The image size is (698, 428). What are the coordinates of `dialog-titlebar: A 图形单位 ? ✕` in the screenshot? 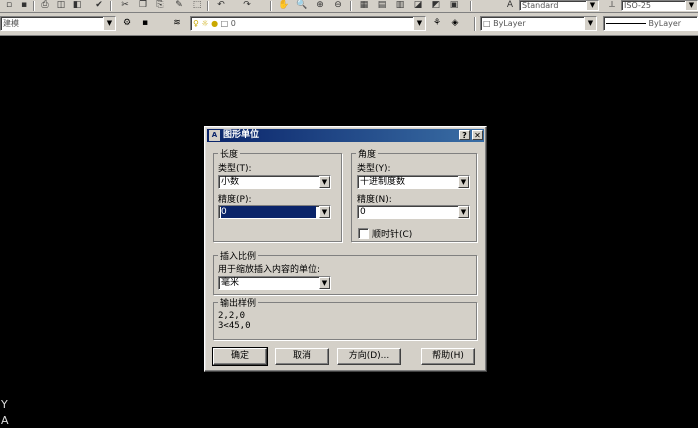 It's located at (345, 135).